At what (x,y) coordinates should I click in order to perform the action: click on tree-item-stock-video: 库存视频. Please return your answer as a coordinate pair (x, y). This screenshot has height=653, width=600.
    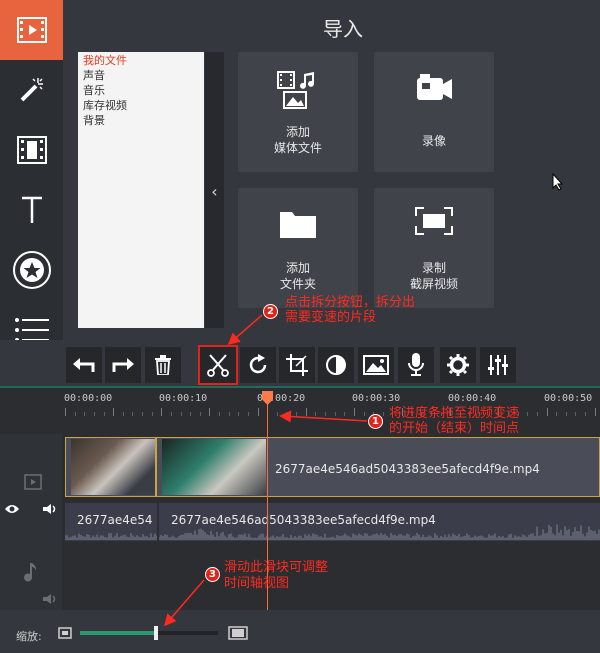
    Looking at the image, I should click on (105, 105).